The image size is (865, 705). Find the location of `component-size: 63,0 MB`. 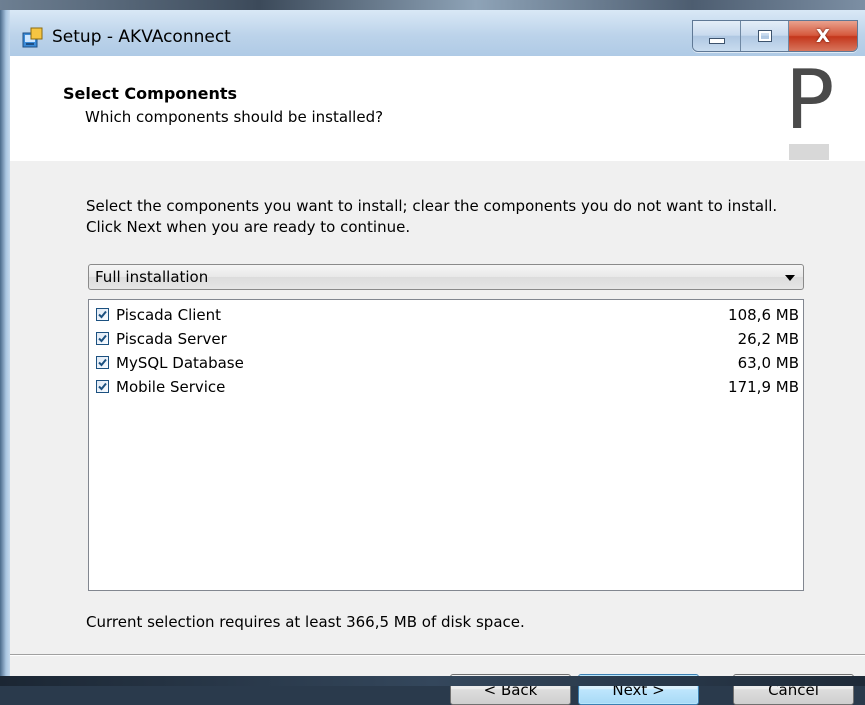

component-size: 63,0 MB is located at coordinates (768, 363).